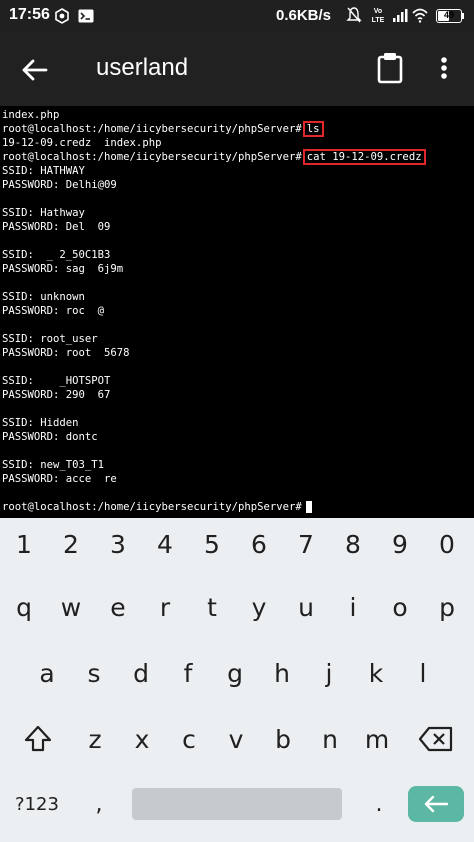 Image resolution: width=474 pixels, height=842 pixels. I want to click on terminal-line: PASSWORD: sag 6j9m, so click(63, 269).